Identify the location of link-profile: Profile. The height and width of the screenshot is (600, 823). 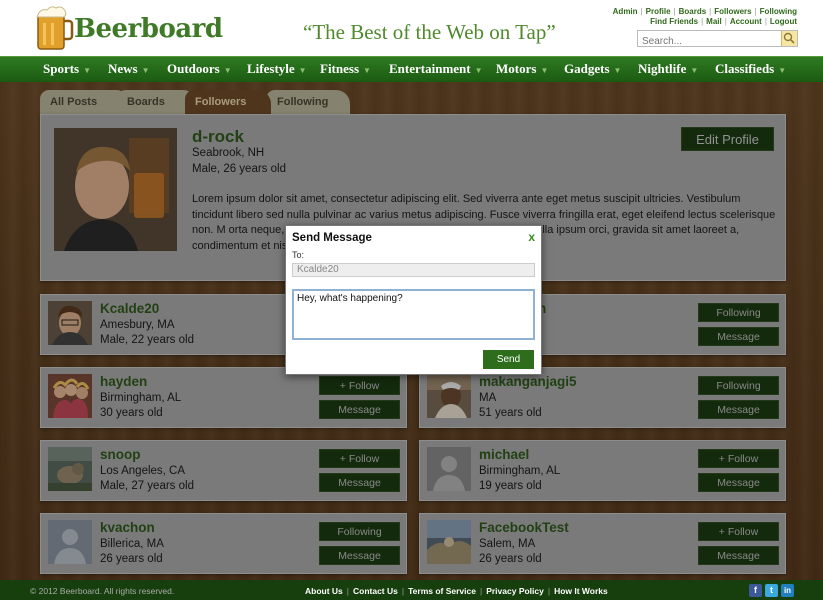
(658, 11).